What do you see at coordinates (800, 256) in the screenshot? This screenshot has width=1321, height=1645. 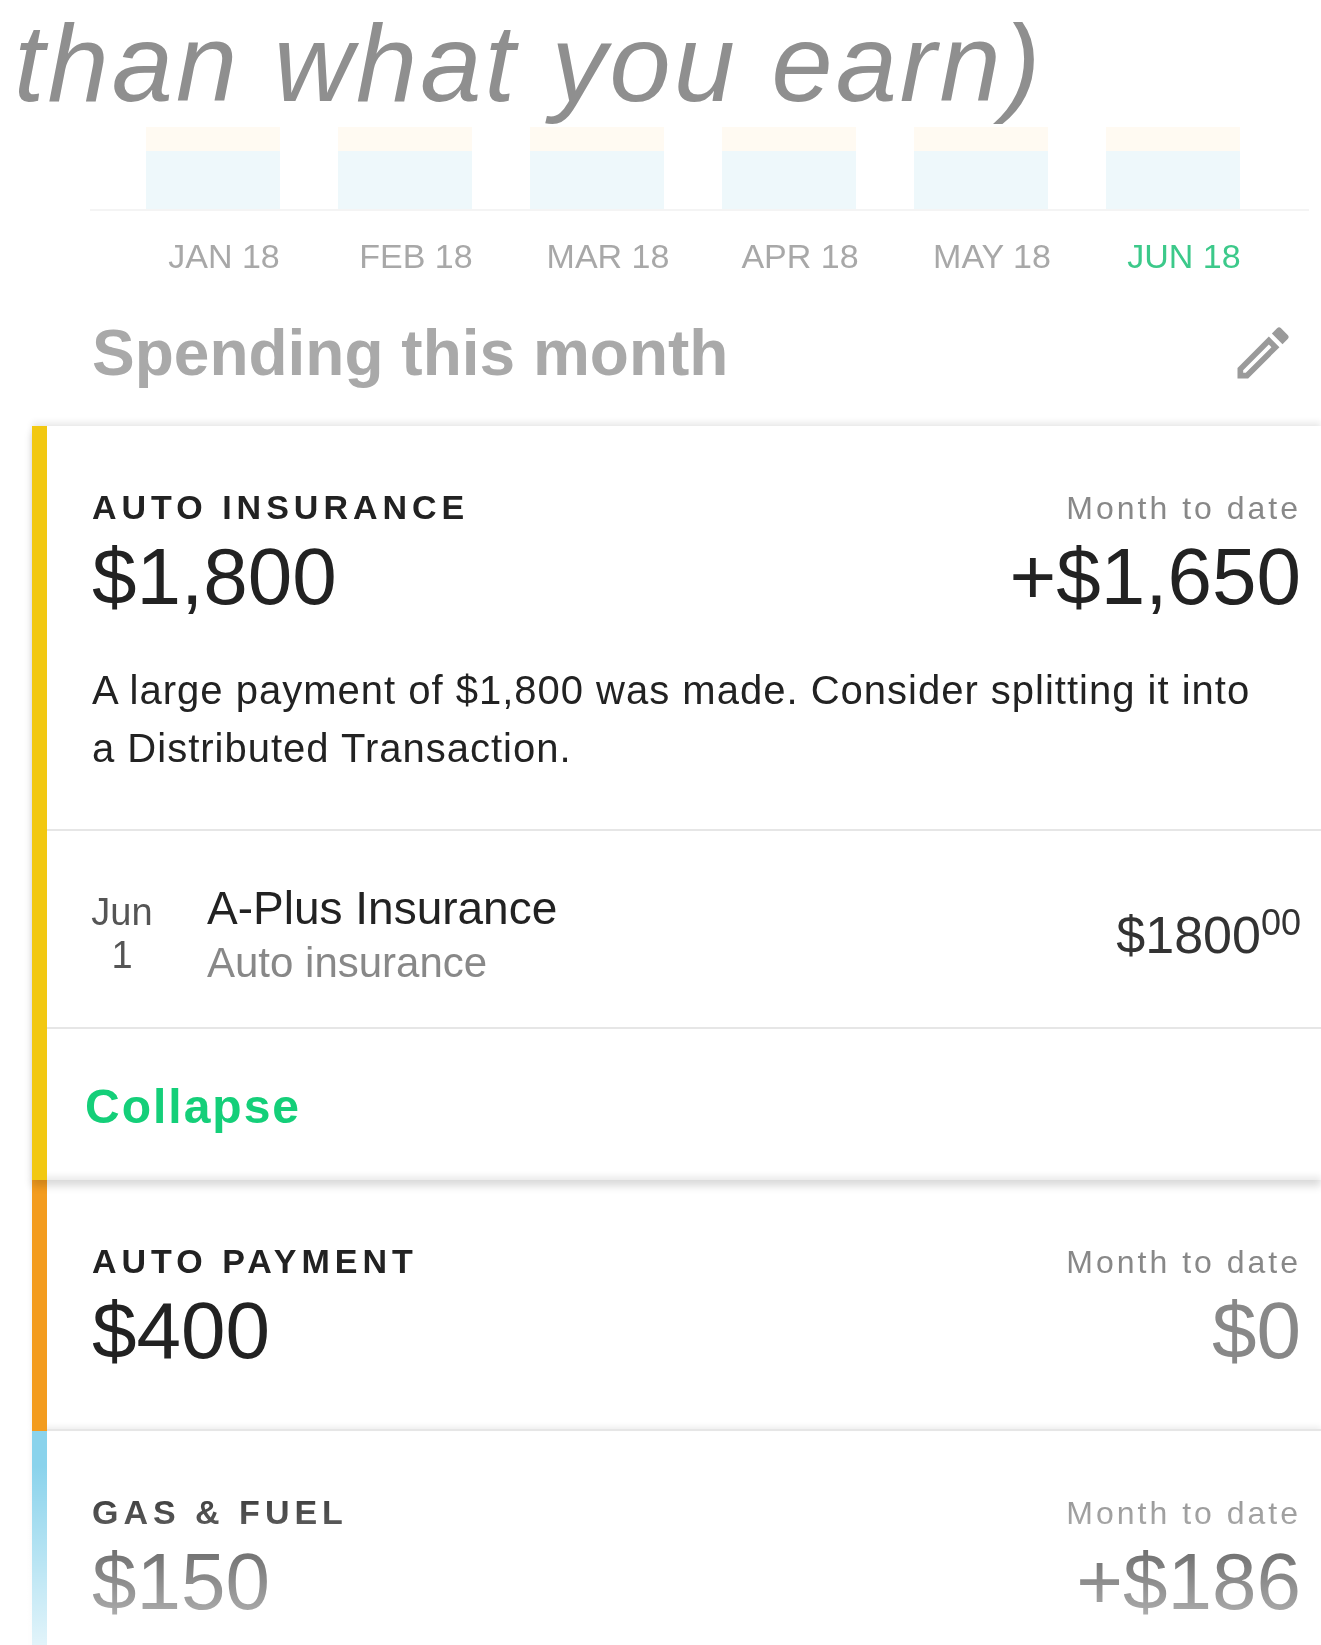 I see `month-label: APR 18` at bounding box center [800, 256].